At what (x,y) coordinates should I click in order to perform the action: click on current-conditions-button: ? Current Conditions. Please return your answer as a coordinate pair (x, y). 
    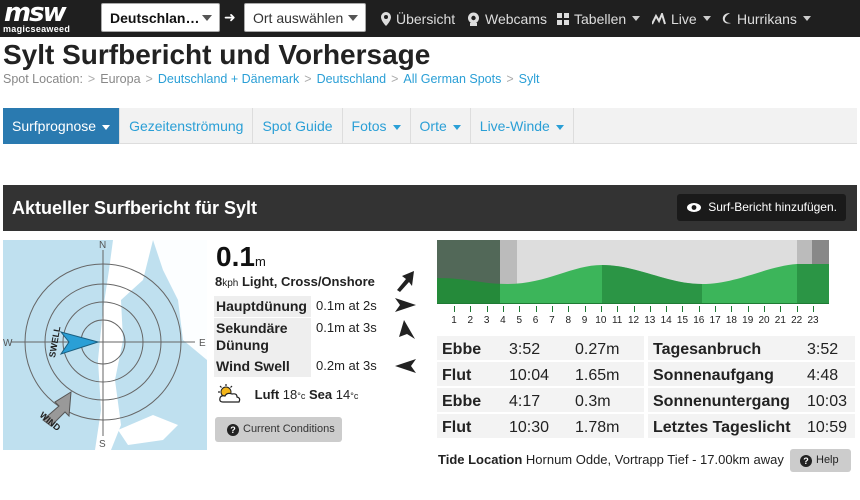
    Looking at the image, I should click on (278, 429).